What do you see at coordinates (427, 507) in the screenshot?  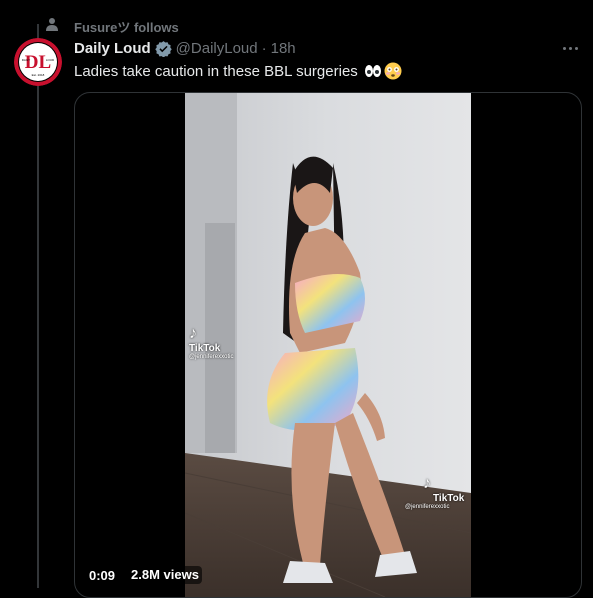 I see `tiktok-user-bottom: @jenniferexxotic` at bounding box center [427, 507].